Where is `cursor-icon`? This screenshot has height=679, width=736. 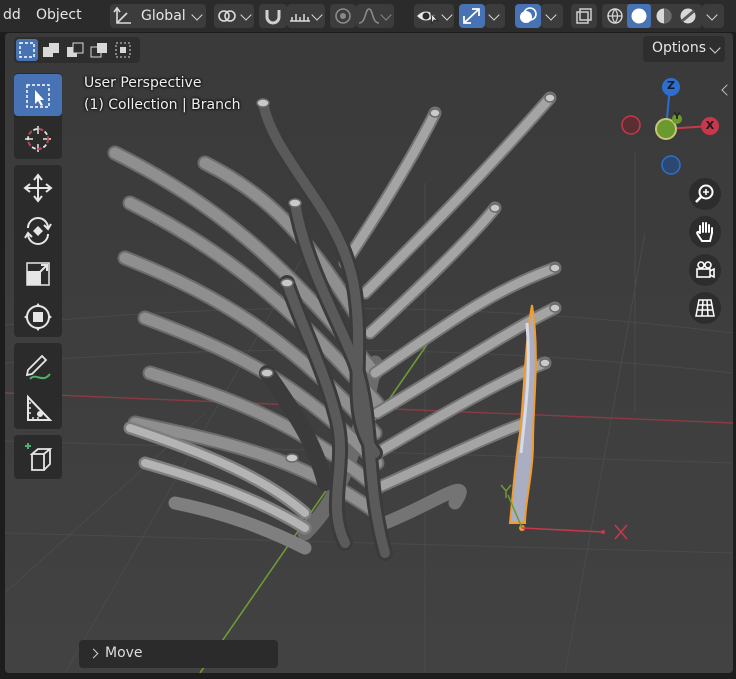 cursor-icon is located at coordinates (38, 139).